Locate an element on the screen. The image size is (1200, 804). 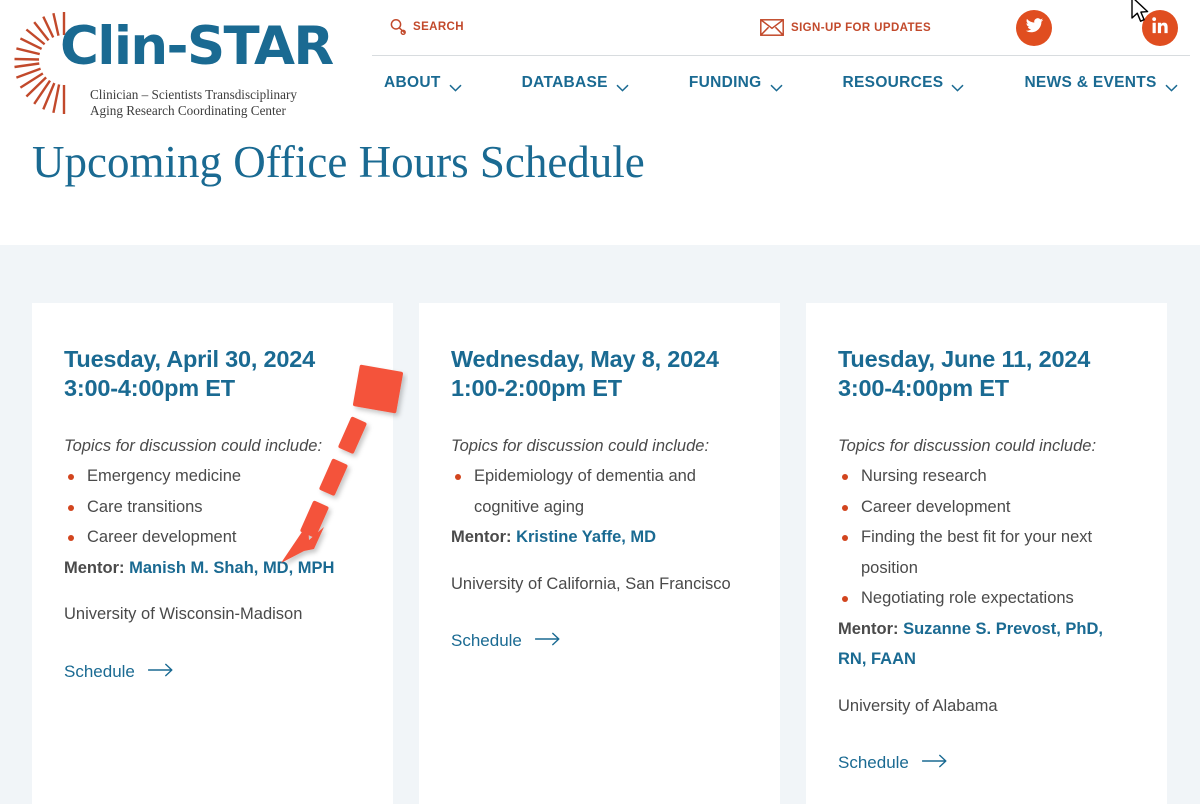
nav-divider is located at coordinates (781, 55).